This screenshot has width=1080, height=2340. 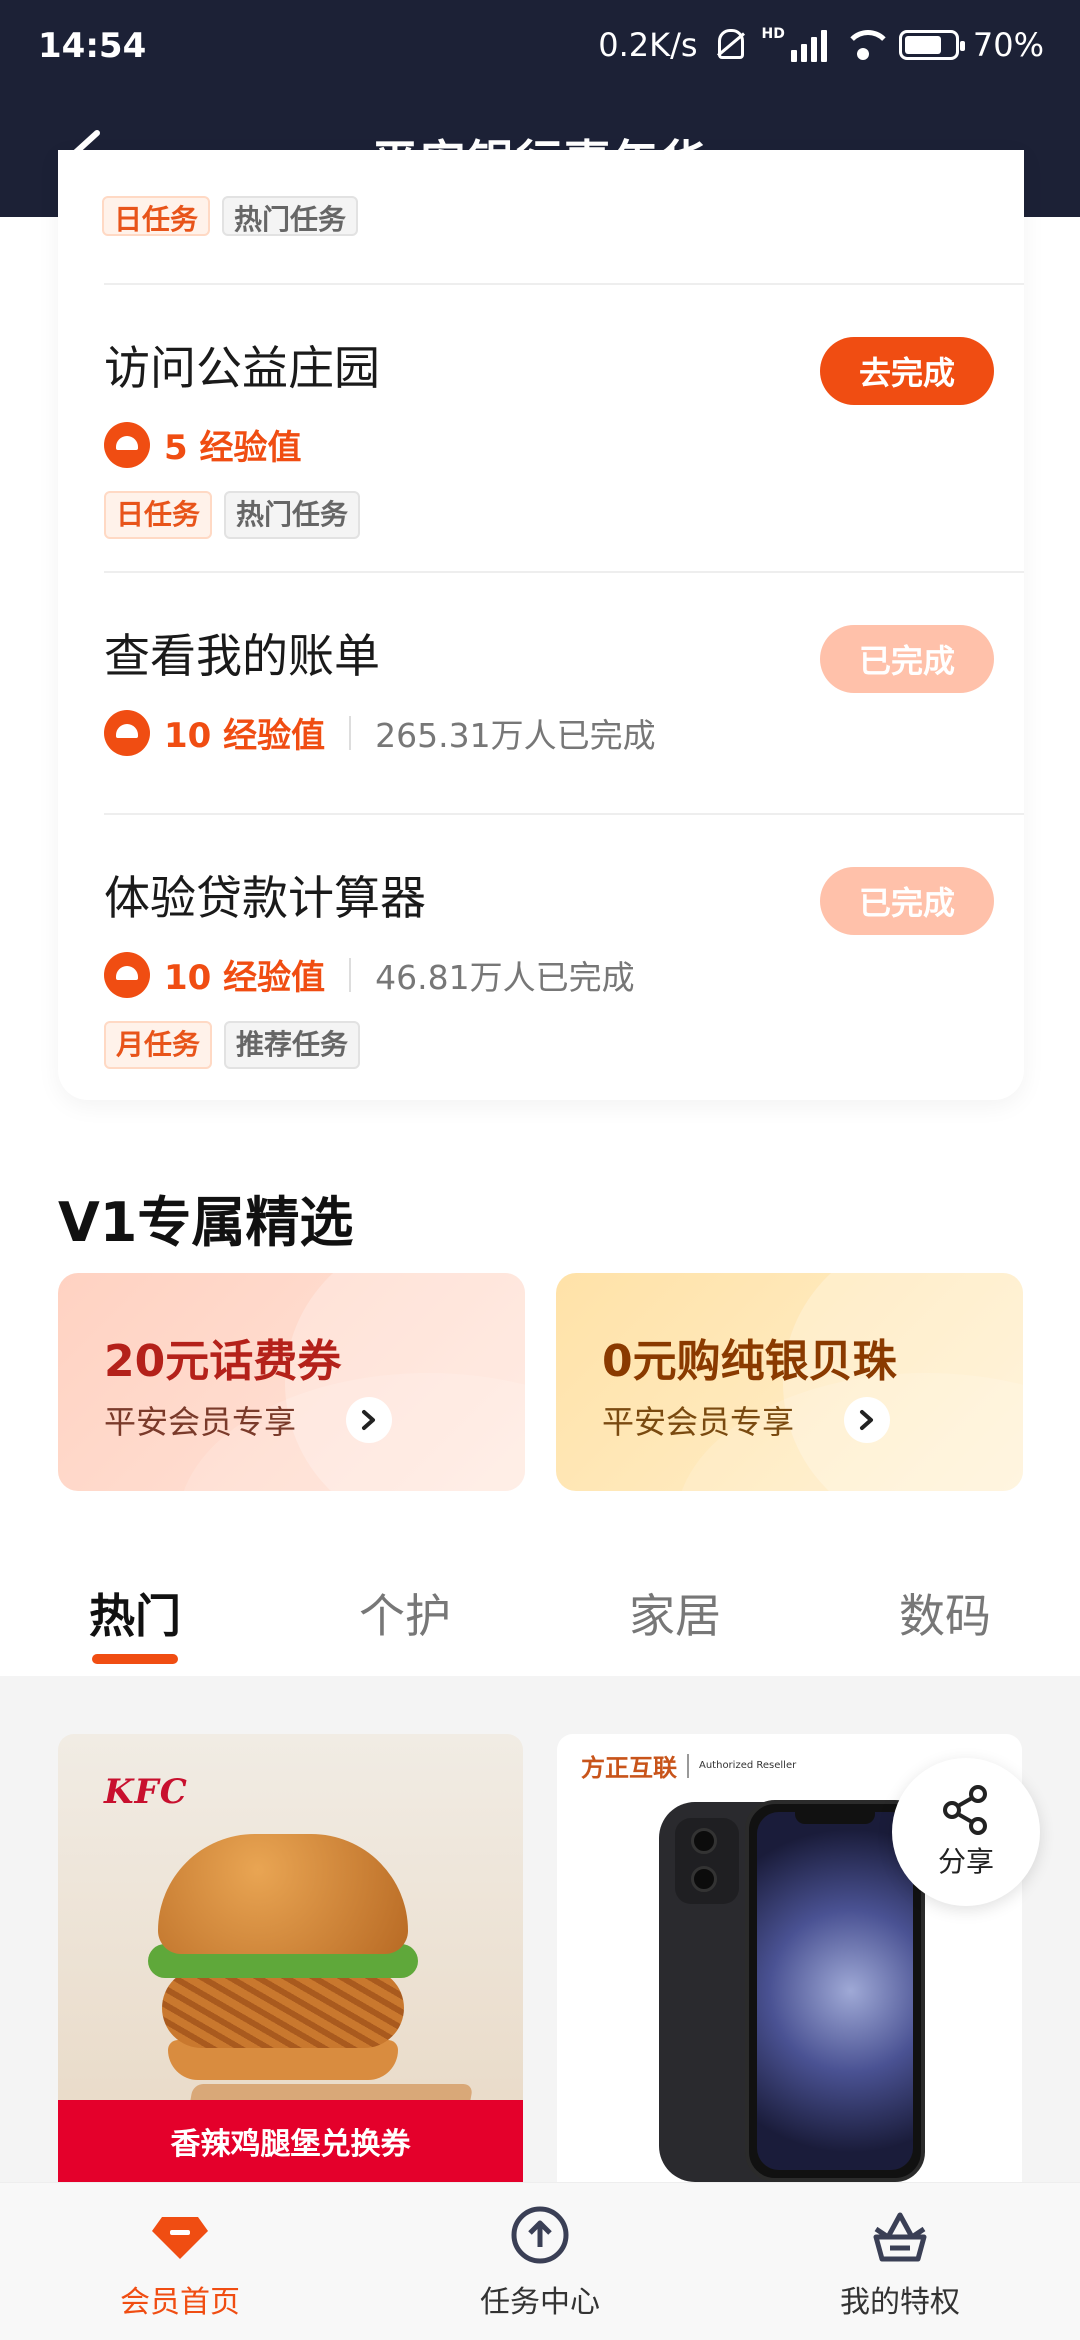 I want to click on nav-member-home: 会员首页, so click(x=180, y=2261).